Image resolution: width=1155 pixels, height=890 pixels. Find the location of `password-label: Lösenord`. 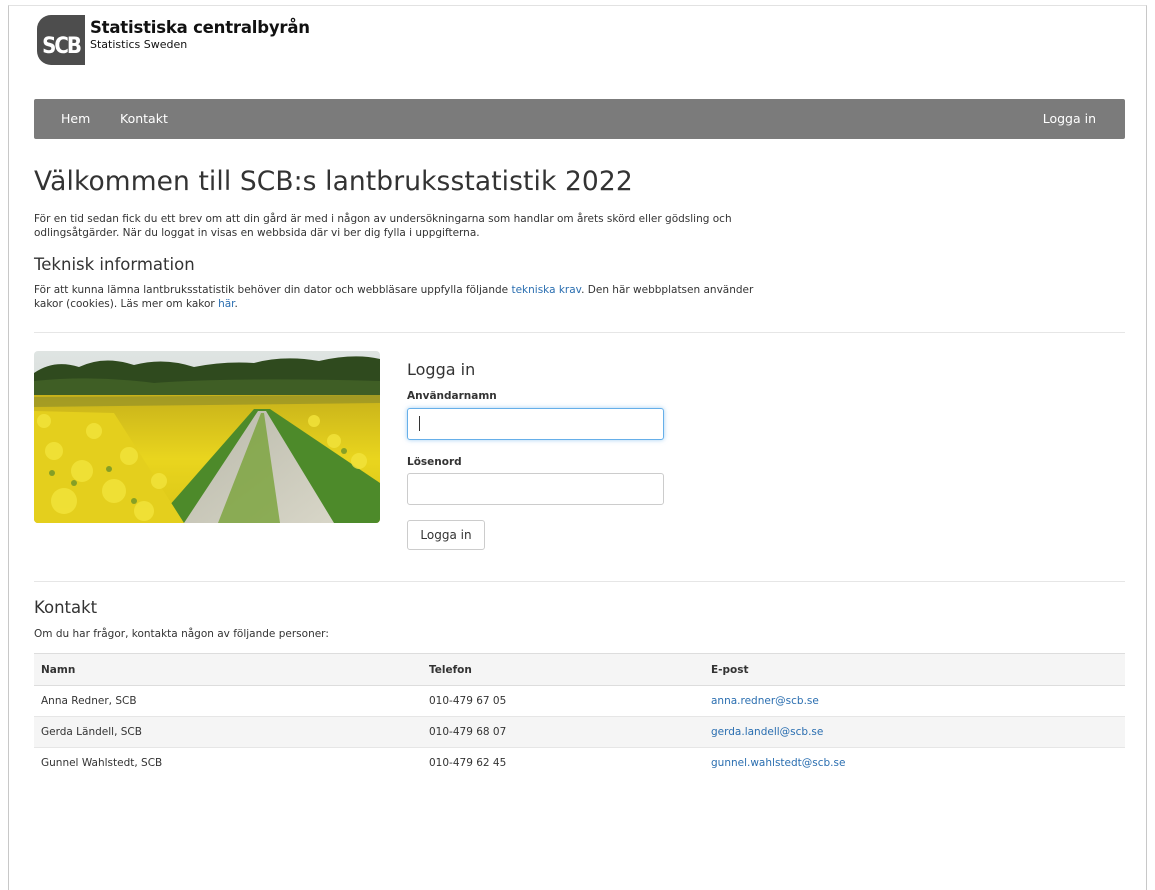

password-label: Lösenord is located at coordinates (434, 462).